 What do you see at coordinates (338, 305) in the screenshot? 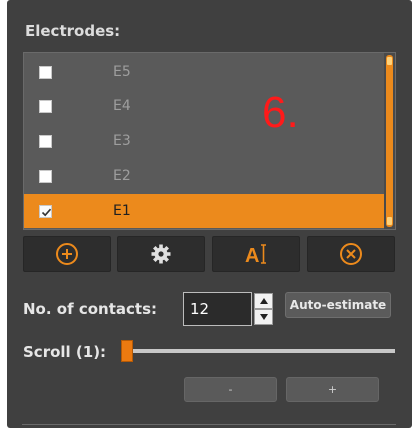
I see `auto-estimate-button: Auto-estimate` at bounding box center [338, 305].